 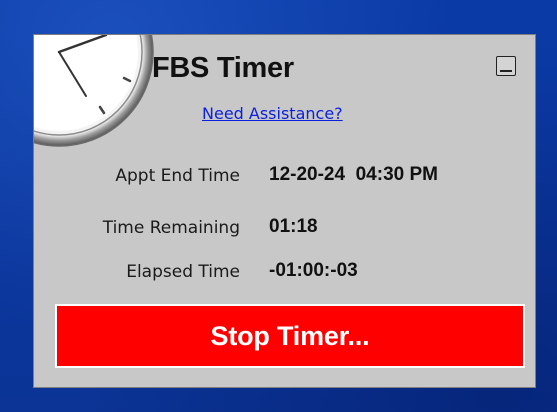 What do you see at coordinates (272, 113) in the screenshot?
I see `need-assistance-link: Need Assistance?` at bounding box center [272, 113].